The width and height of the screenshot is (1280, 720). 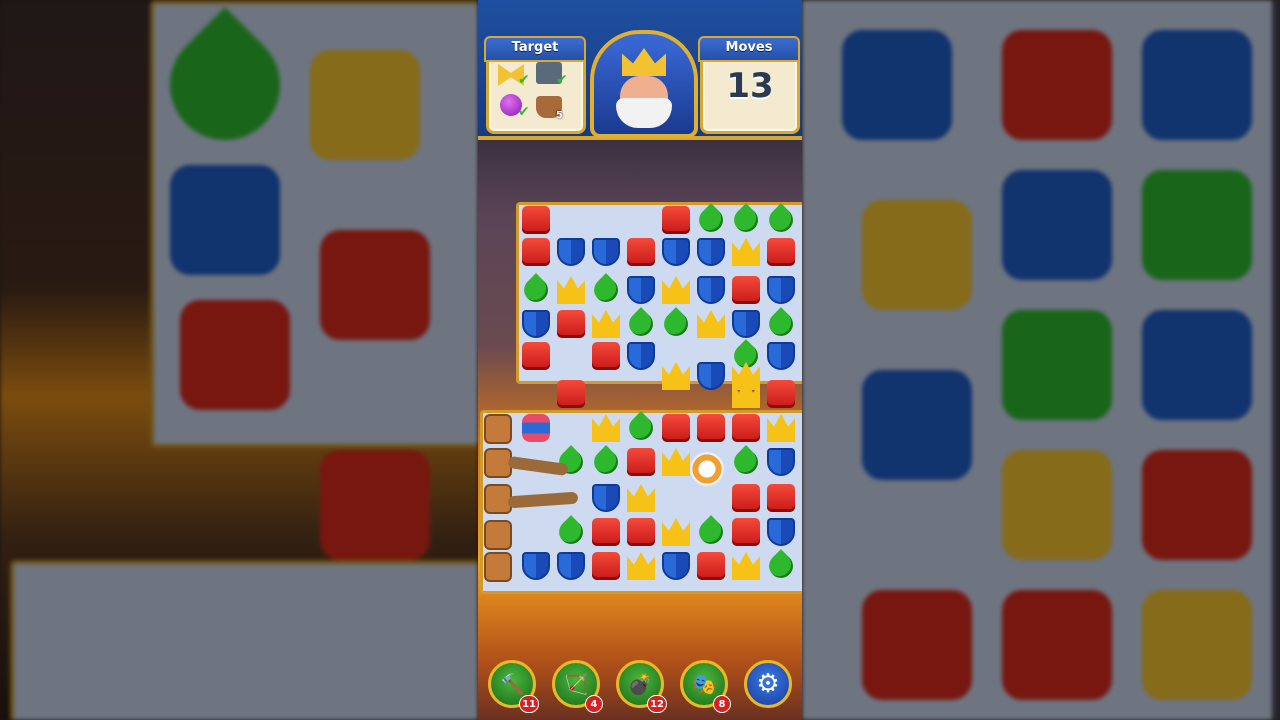 What do you see at coordinates (535, 49) in the screenshot?
I see `target-label: Target` at bounding box center [535, 49].